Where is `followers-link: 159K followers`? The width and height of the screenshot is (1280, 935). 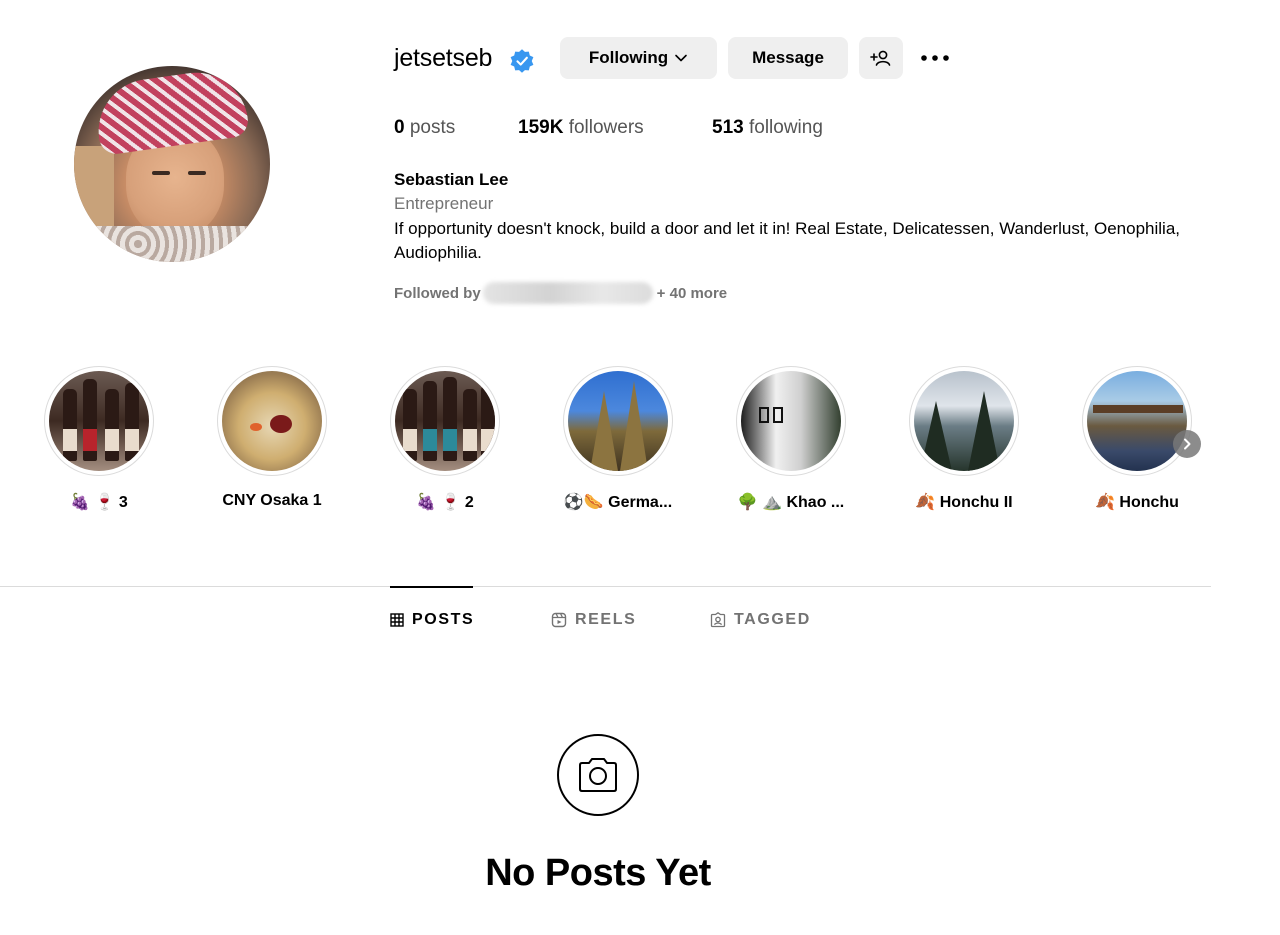 followers-link: 159K followers is located at coordinates (581, 128).